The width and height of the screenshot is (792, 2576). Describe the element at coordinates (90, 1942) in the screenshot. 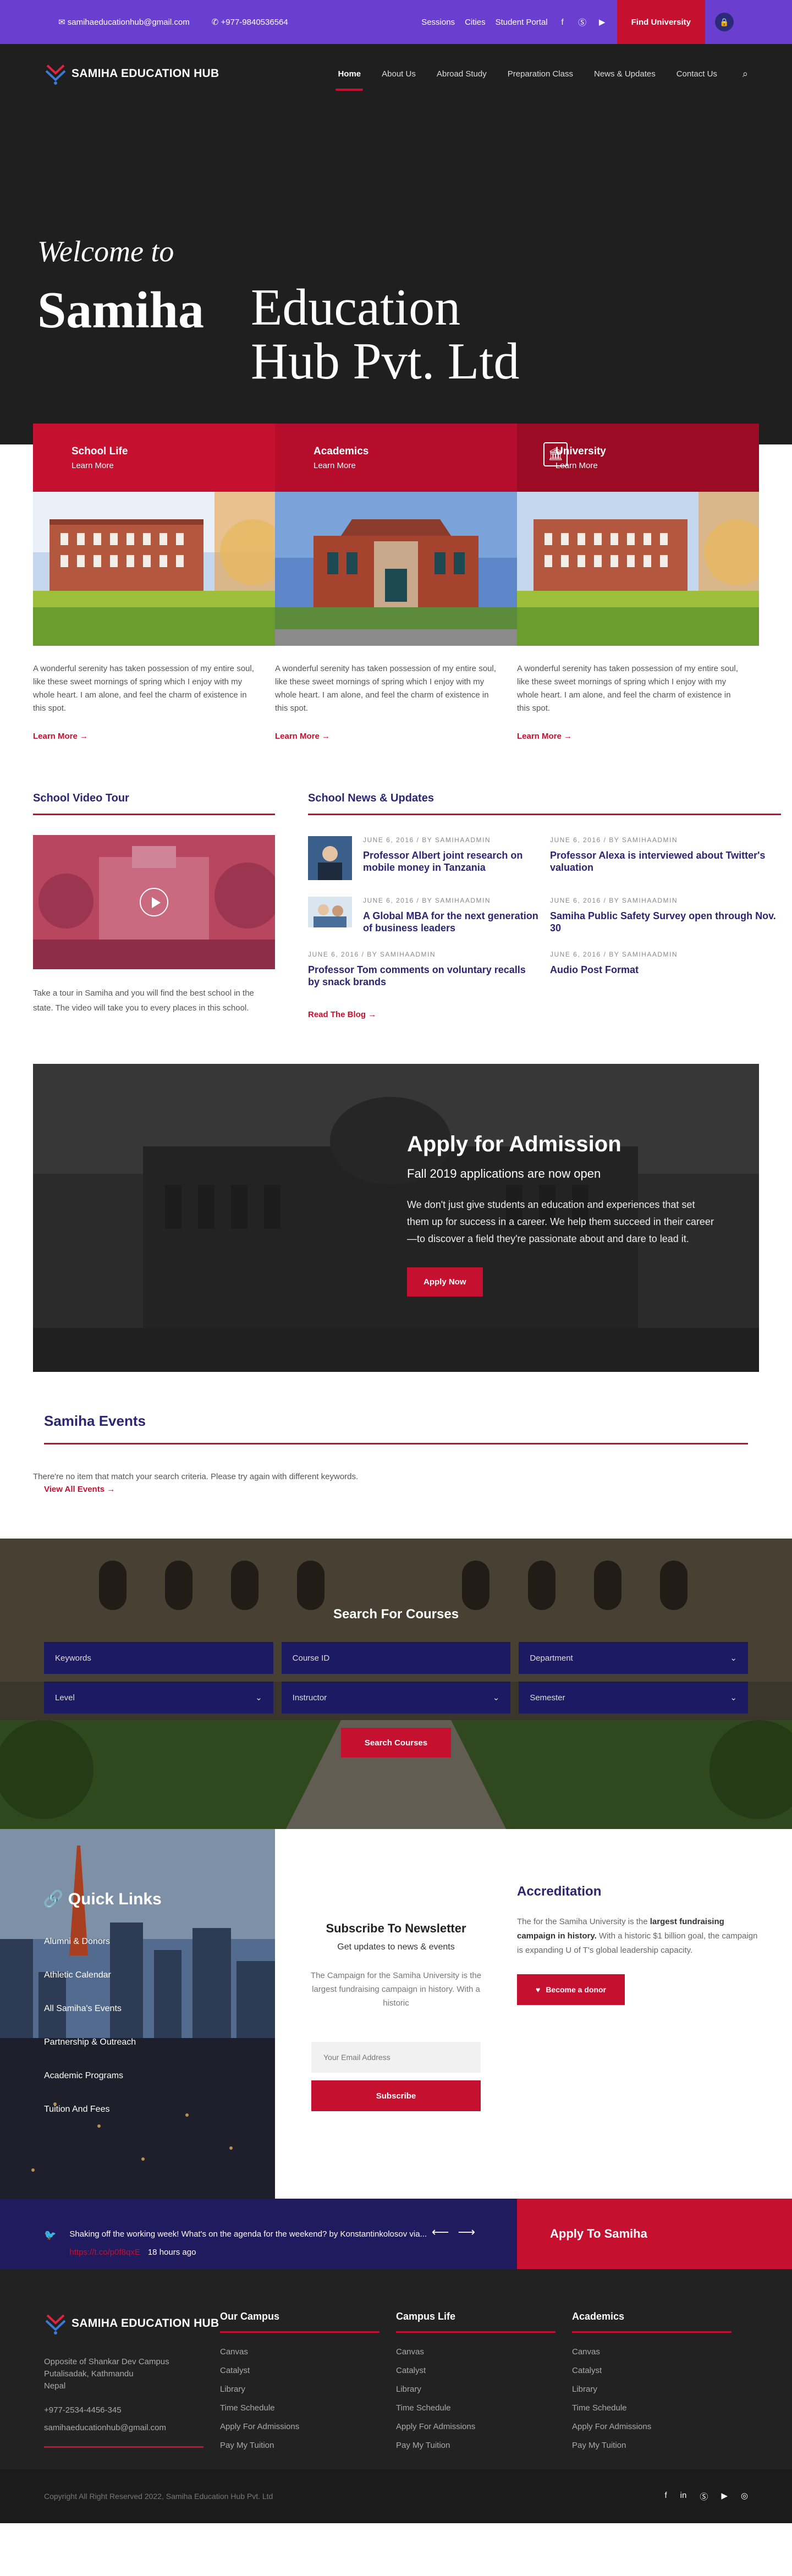

I see `quick-link-item: Alumni & Donors` at that location.